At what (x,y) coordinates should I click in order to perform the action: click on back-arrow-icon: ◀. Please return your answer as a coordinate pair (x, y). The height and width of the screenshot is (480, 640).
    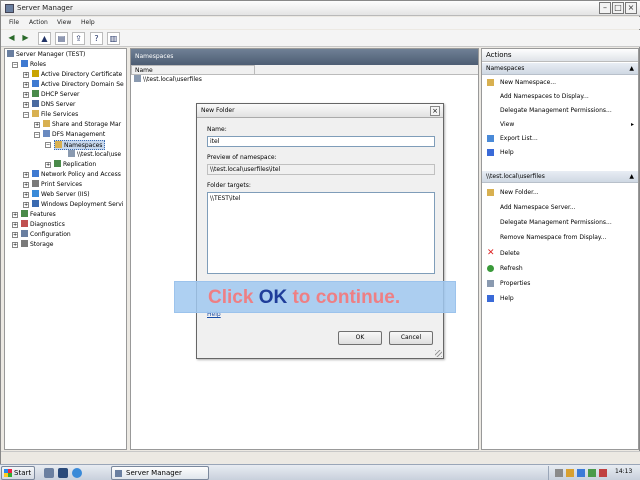
    Looking at the image, I should click on (11, 38).